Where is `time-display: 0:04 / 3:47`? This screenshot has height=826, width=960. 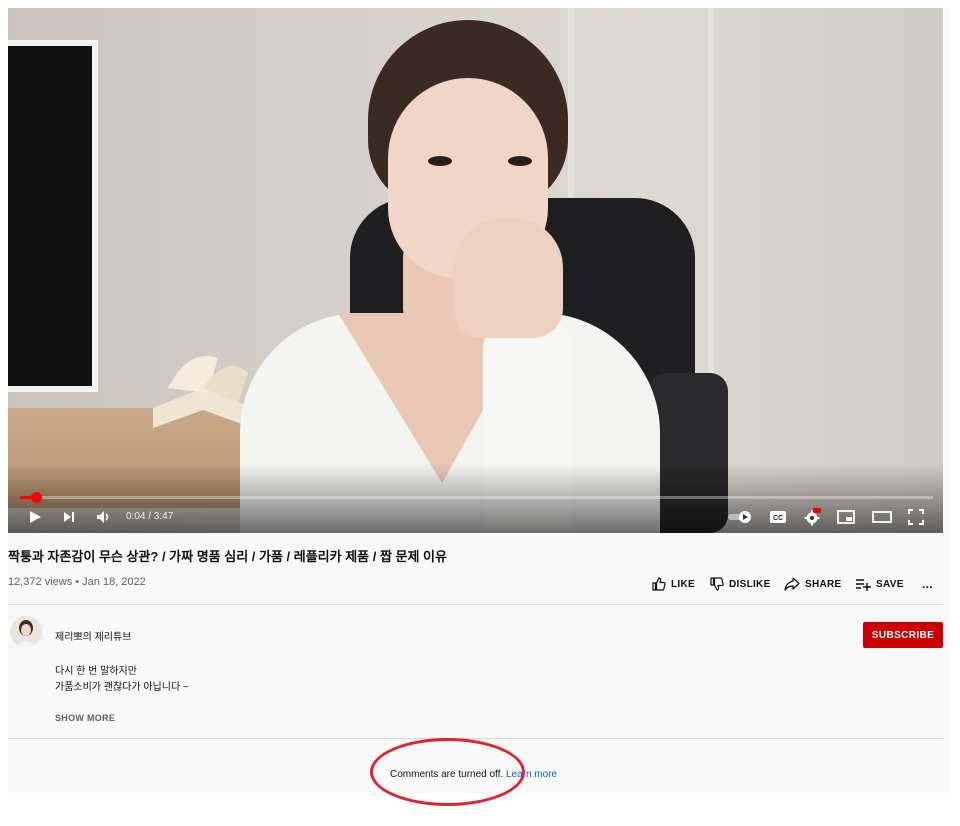 time-display: 0:04 / 3:47 is located at coordinates (150, 516).